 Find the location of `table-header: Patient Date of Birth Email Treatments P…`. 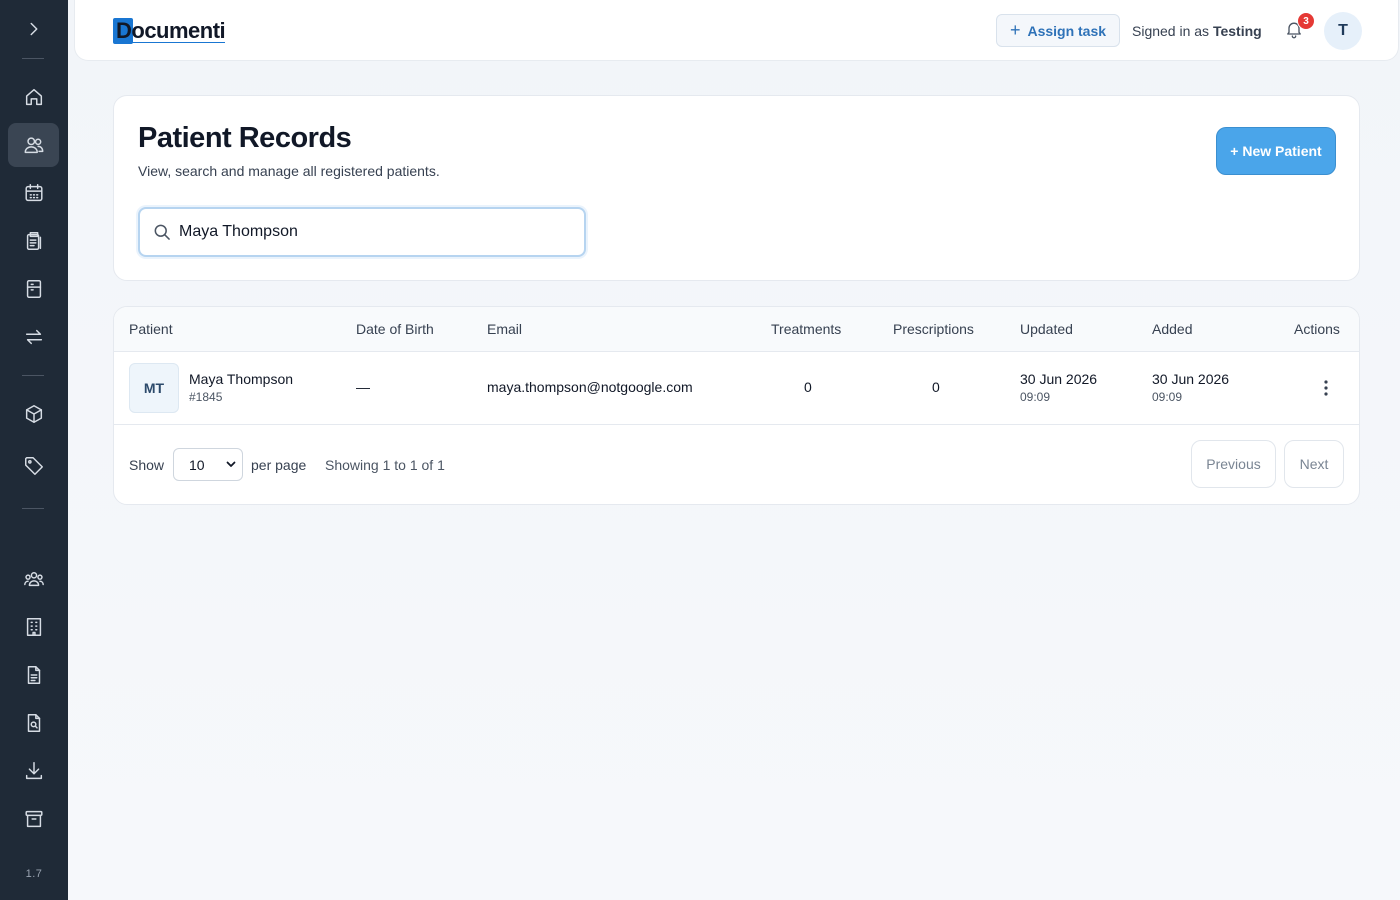

table-header: Patient Date of Birth Email Treatments P… is located at coordinates (736, 329).